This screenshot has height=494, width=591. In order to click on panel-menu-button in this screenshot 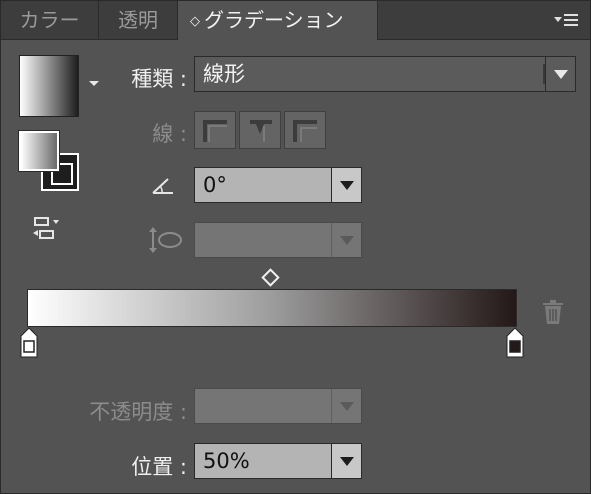, I will do `click(567, 20)`.